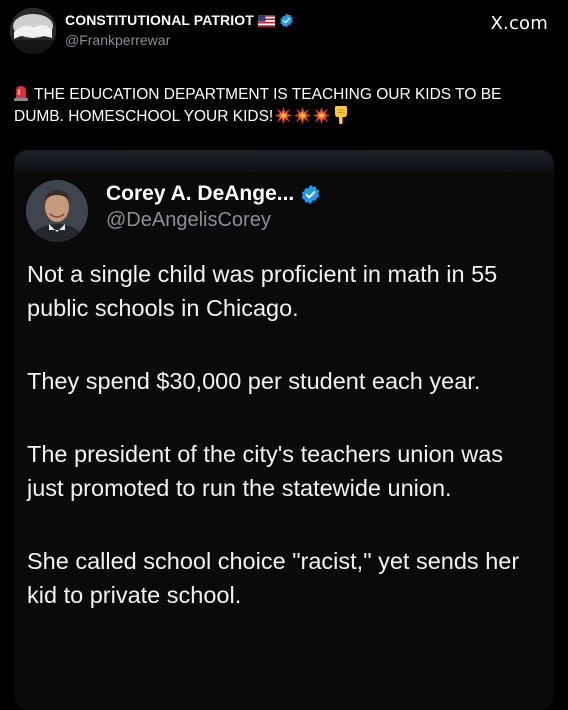  I want to click on pointing-down-icon, so click(341, 115).